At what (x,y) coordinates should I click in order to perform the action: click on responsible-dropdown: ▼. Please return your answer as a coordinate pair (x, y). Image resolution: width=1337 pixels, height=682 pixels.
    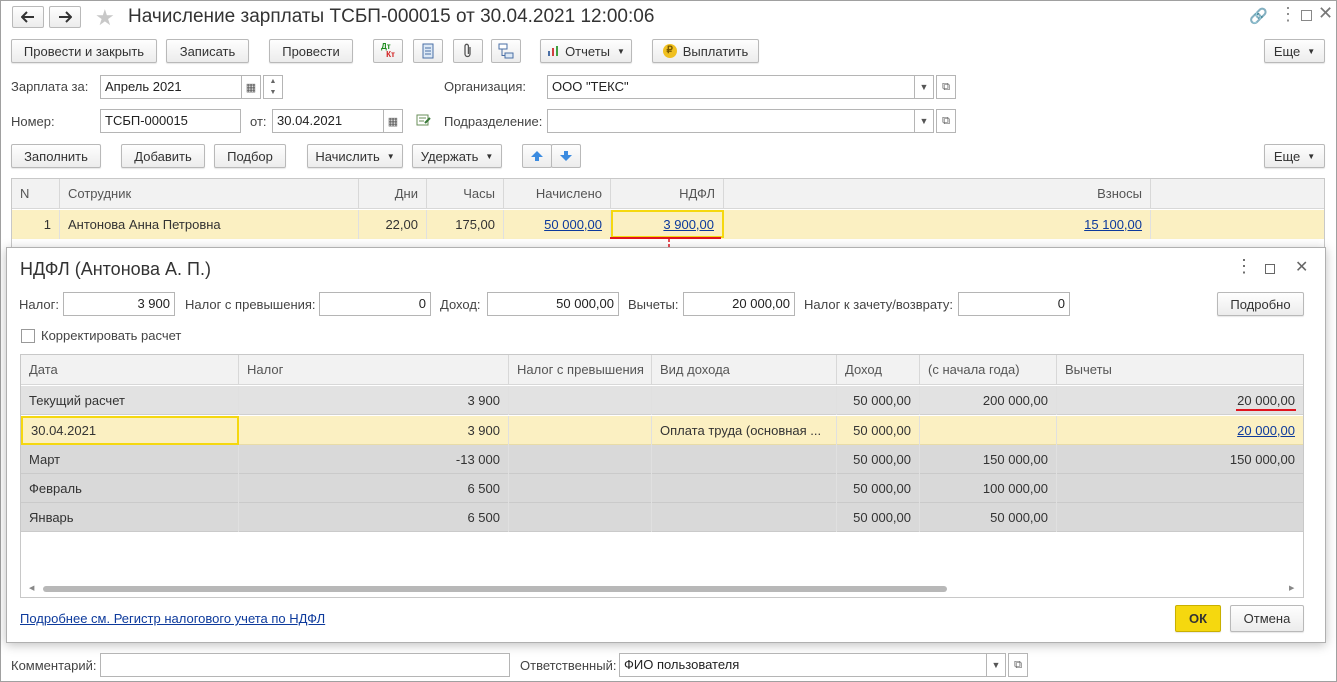
    Looking at the image, I should click on (996, 665).